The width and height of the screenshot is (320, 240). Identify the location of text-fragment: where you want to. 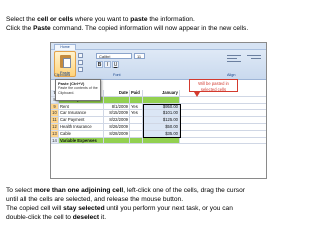
(102, 19).